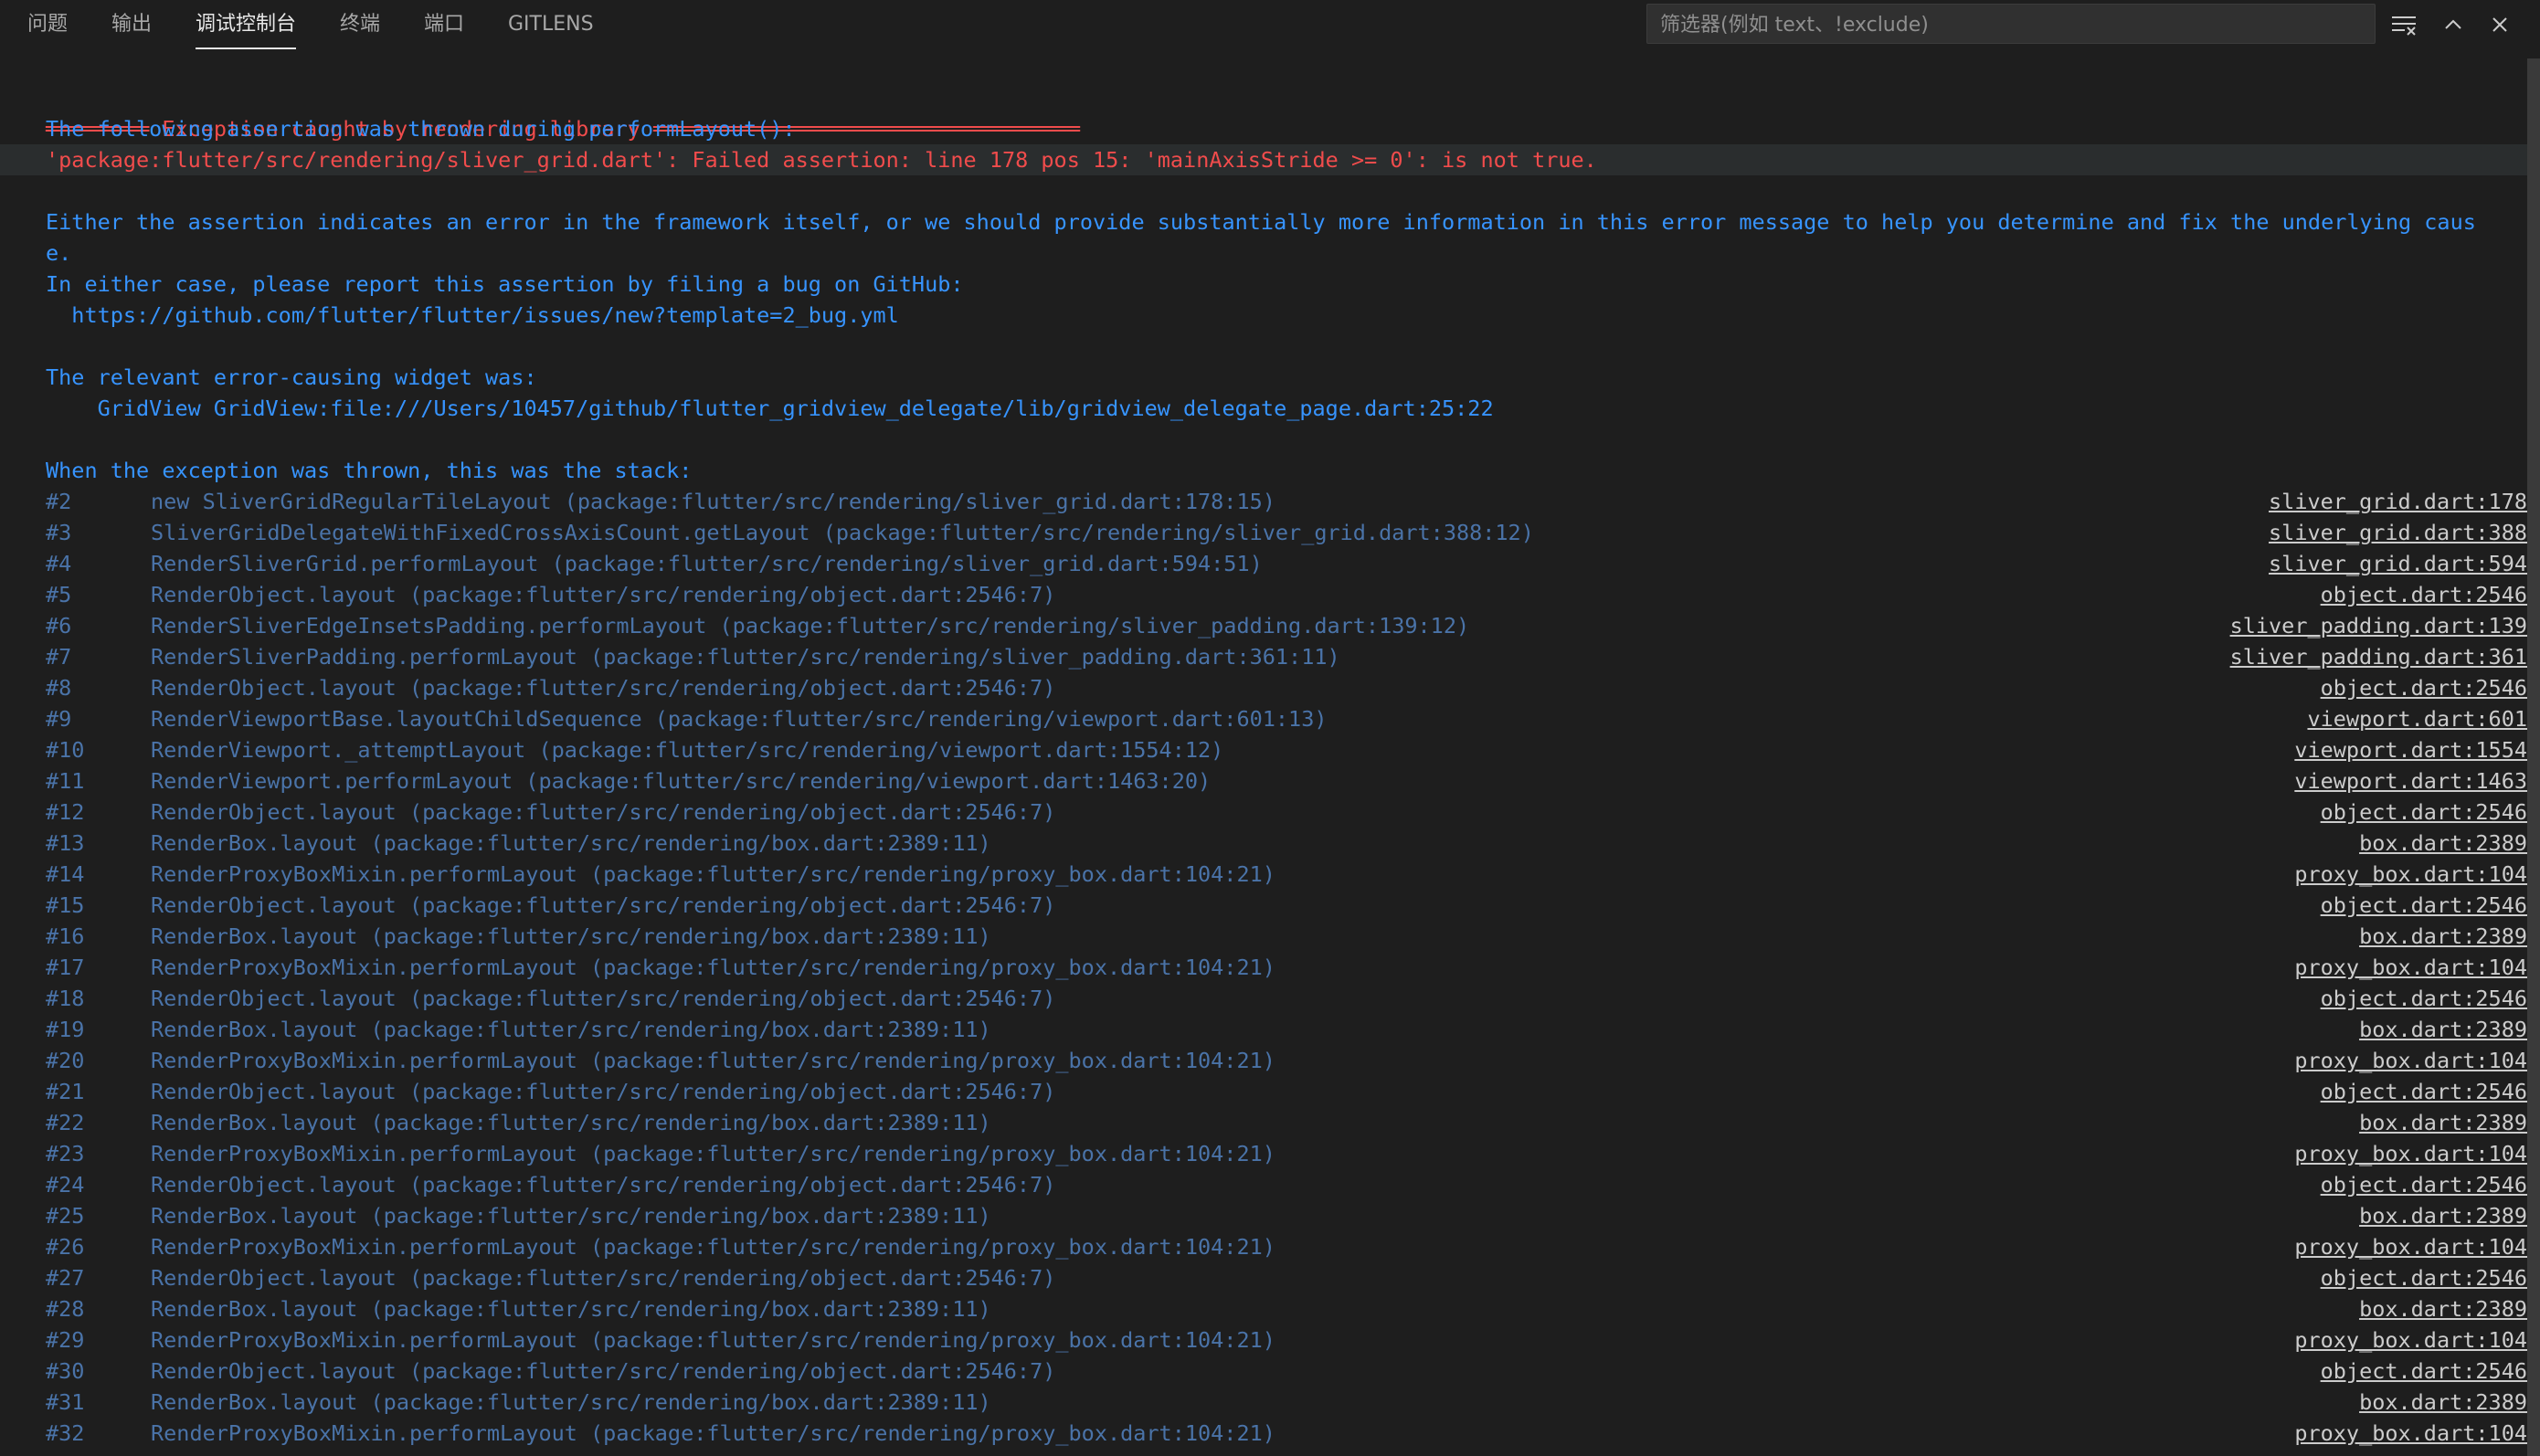 The height and width of the screenshot is (1456, 2540). I want to click on stack-frame-number: #9, so click(59, 719).